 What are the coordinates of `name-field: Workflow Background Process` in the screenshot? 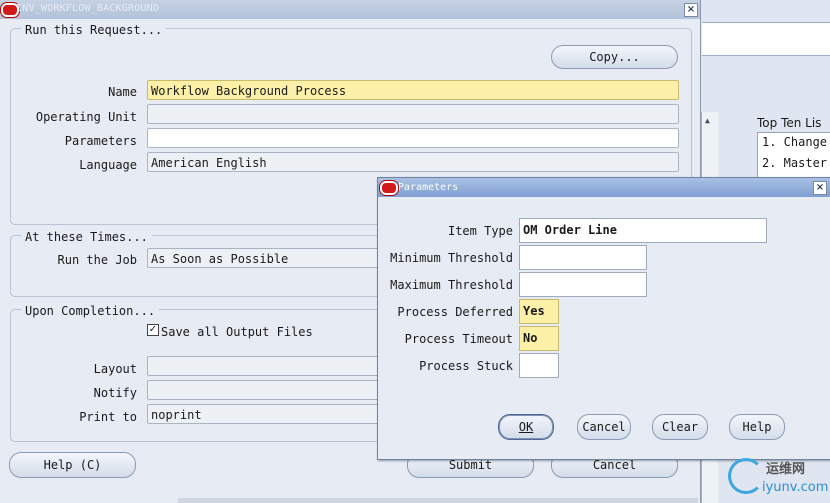 It's located at (413, 90).